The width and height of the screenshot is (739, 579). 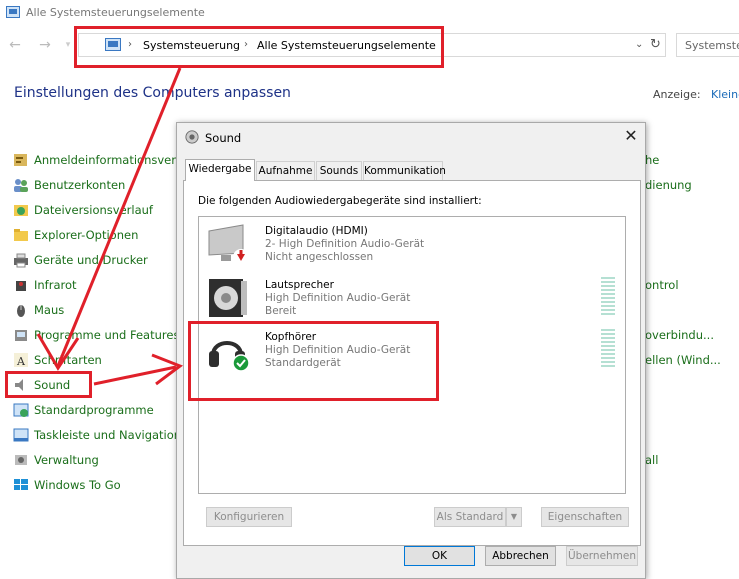 I want to click on cp-item-explorer-options: Explorer-Optionen, so click(x=75, y=235).